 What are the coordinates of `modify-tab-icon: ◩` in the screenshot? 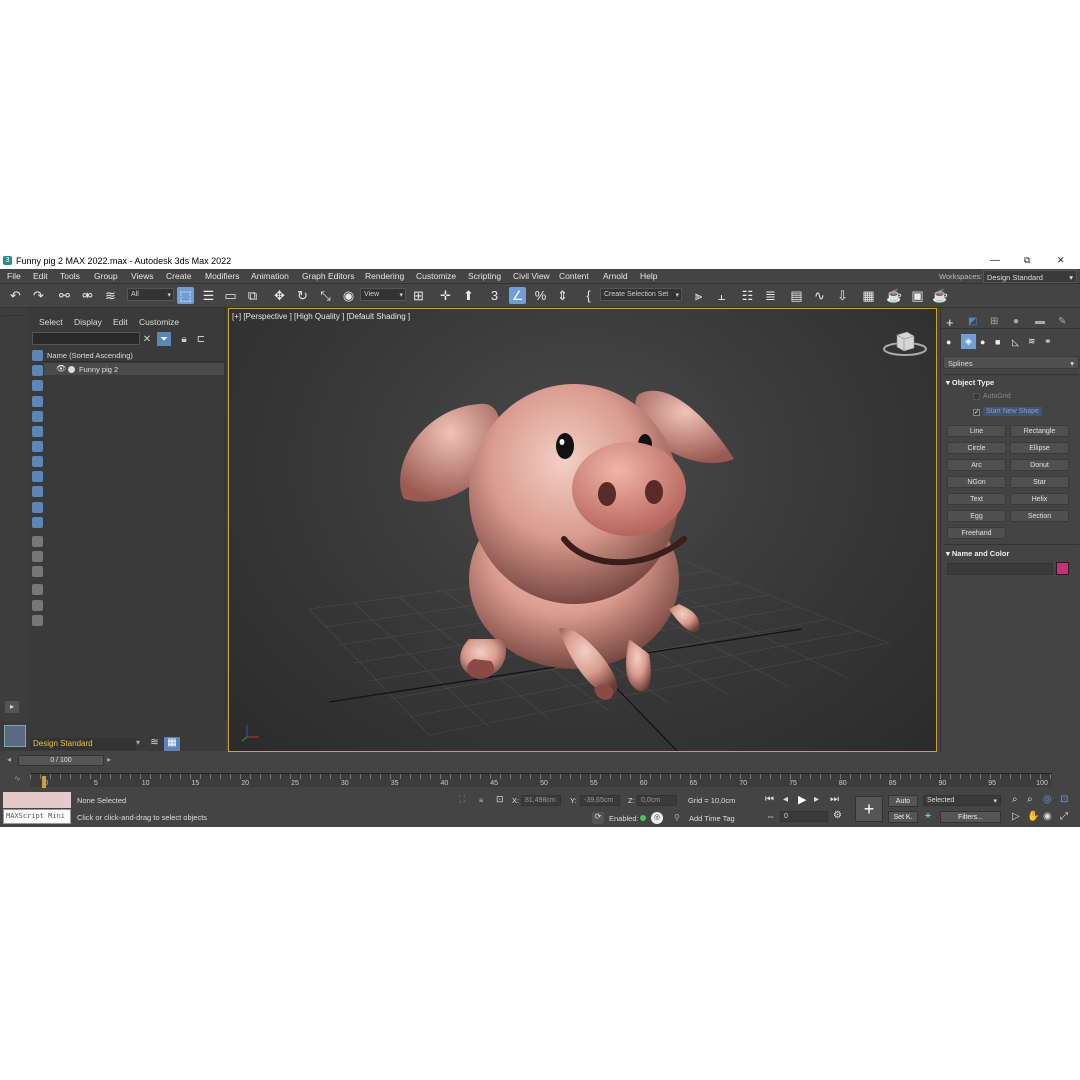 It's located at (972, 321).